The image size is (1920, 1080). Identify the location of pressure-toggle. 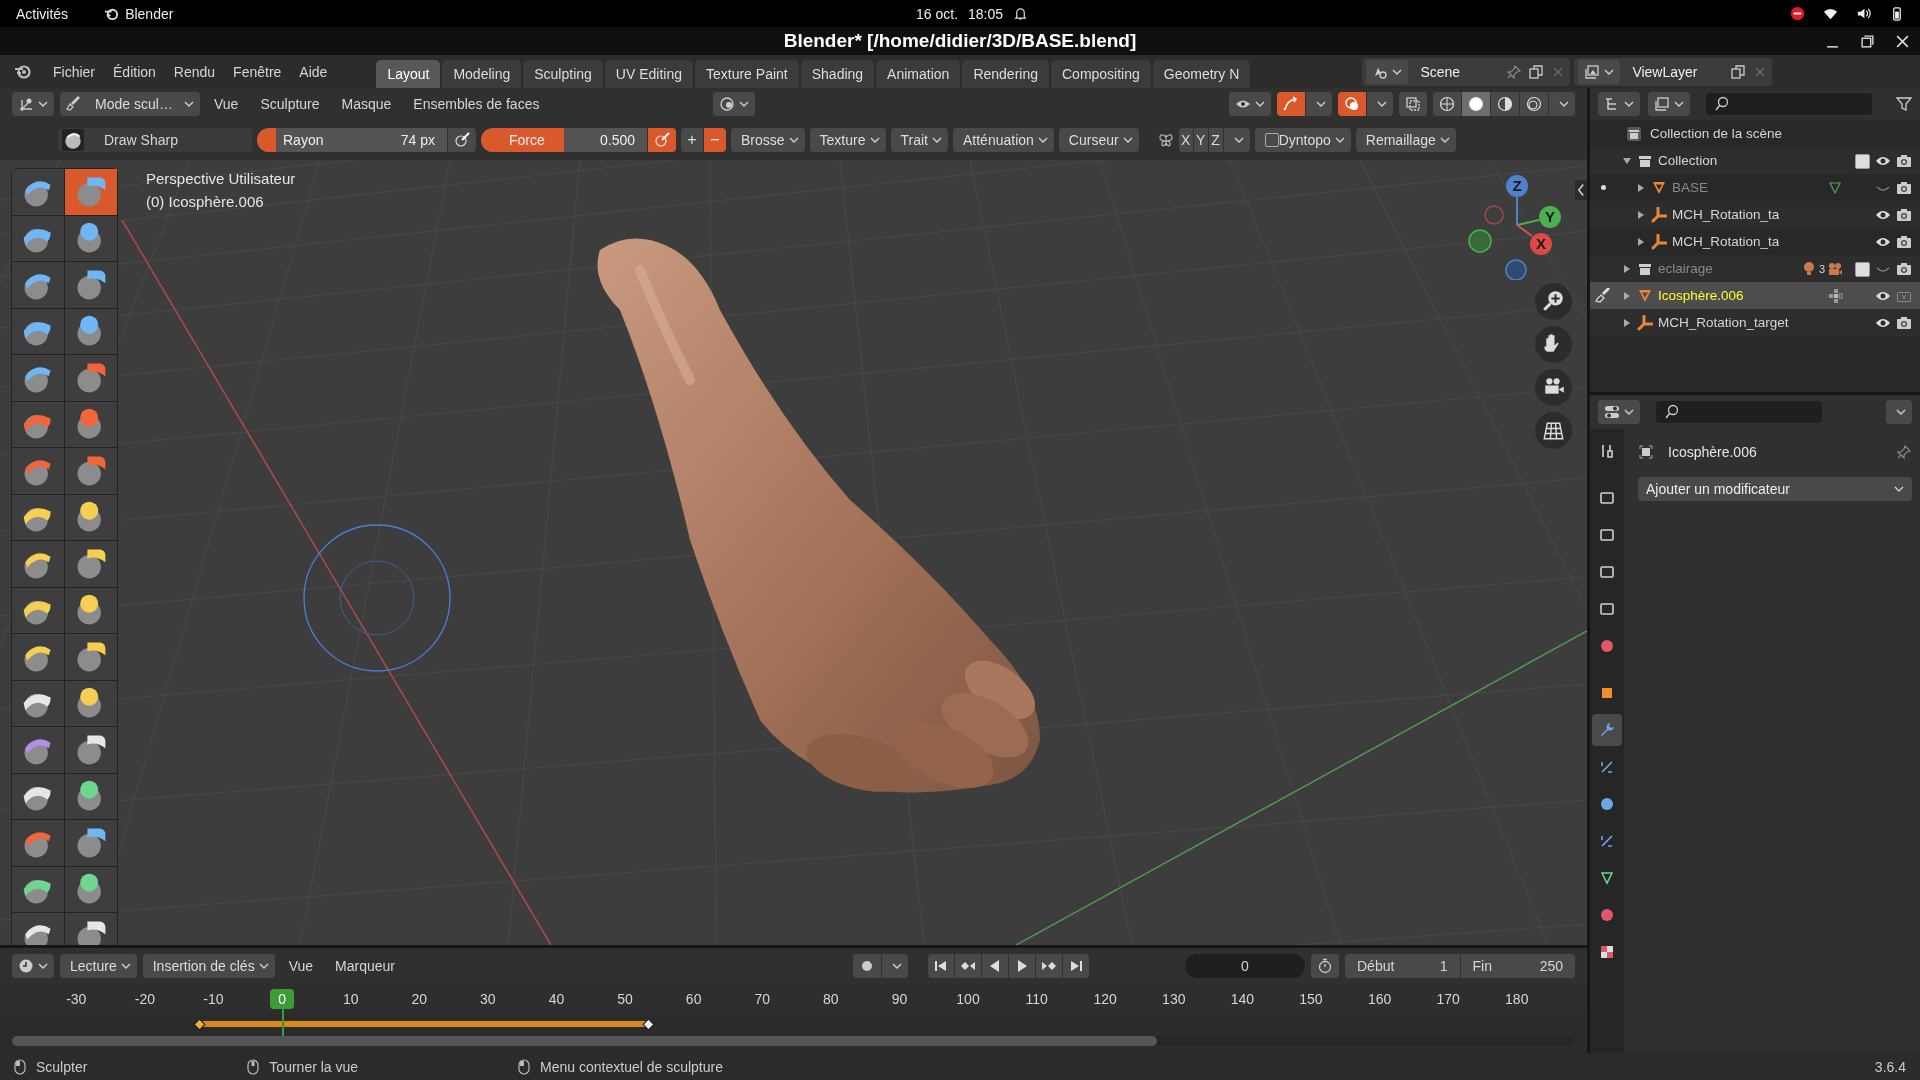
(462, 140).